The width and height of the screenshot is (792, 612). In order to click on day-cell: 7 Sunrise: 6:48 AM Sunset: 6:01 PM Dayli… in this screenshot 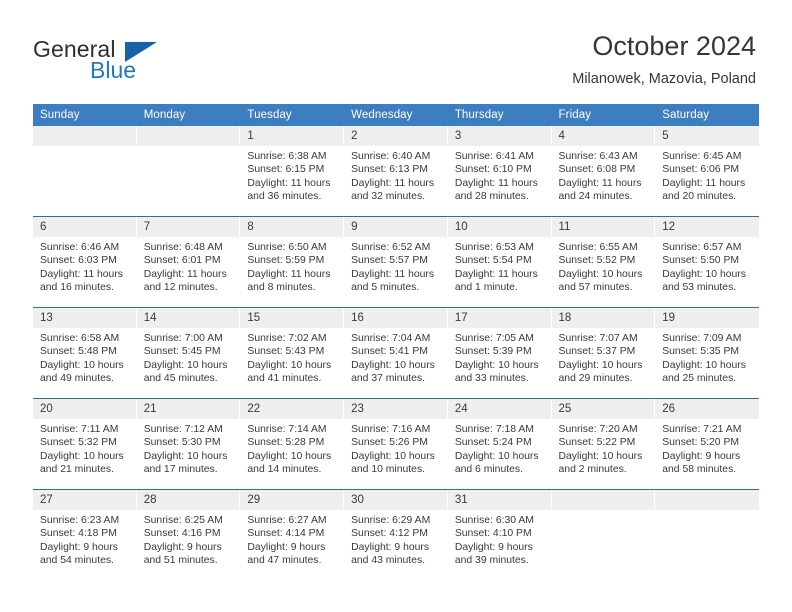, I will do `click(188, 262)`.